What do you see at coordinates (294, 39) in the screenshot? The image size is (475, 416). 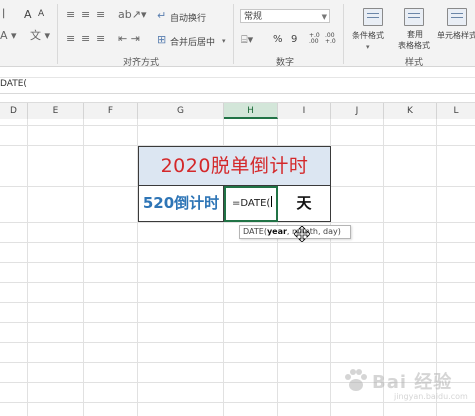 I see `comma-button: 9` at bounding box center [294, 39].